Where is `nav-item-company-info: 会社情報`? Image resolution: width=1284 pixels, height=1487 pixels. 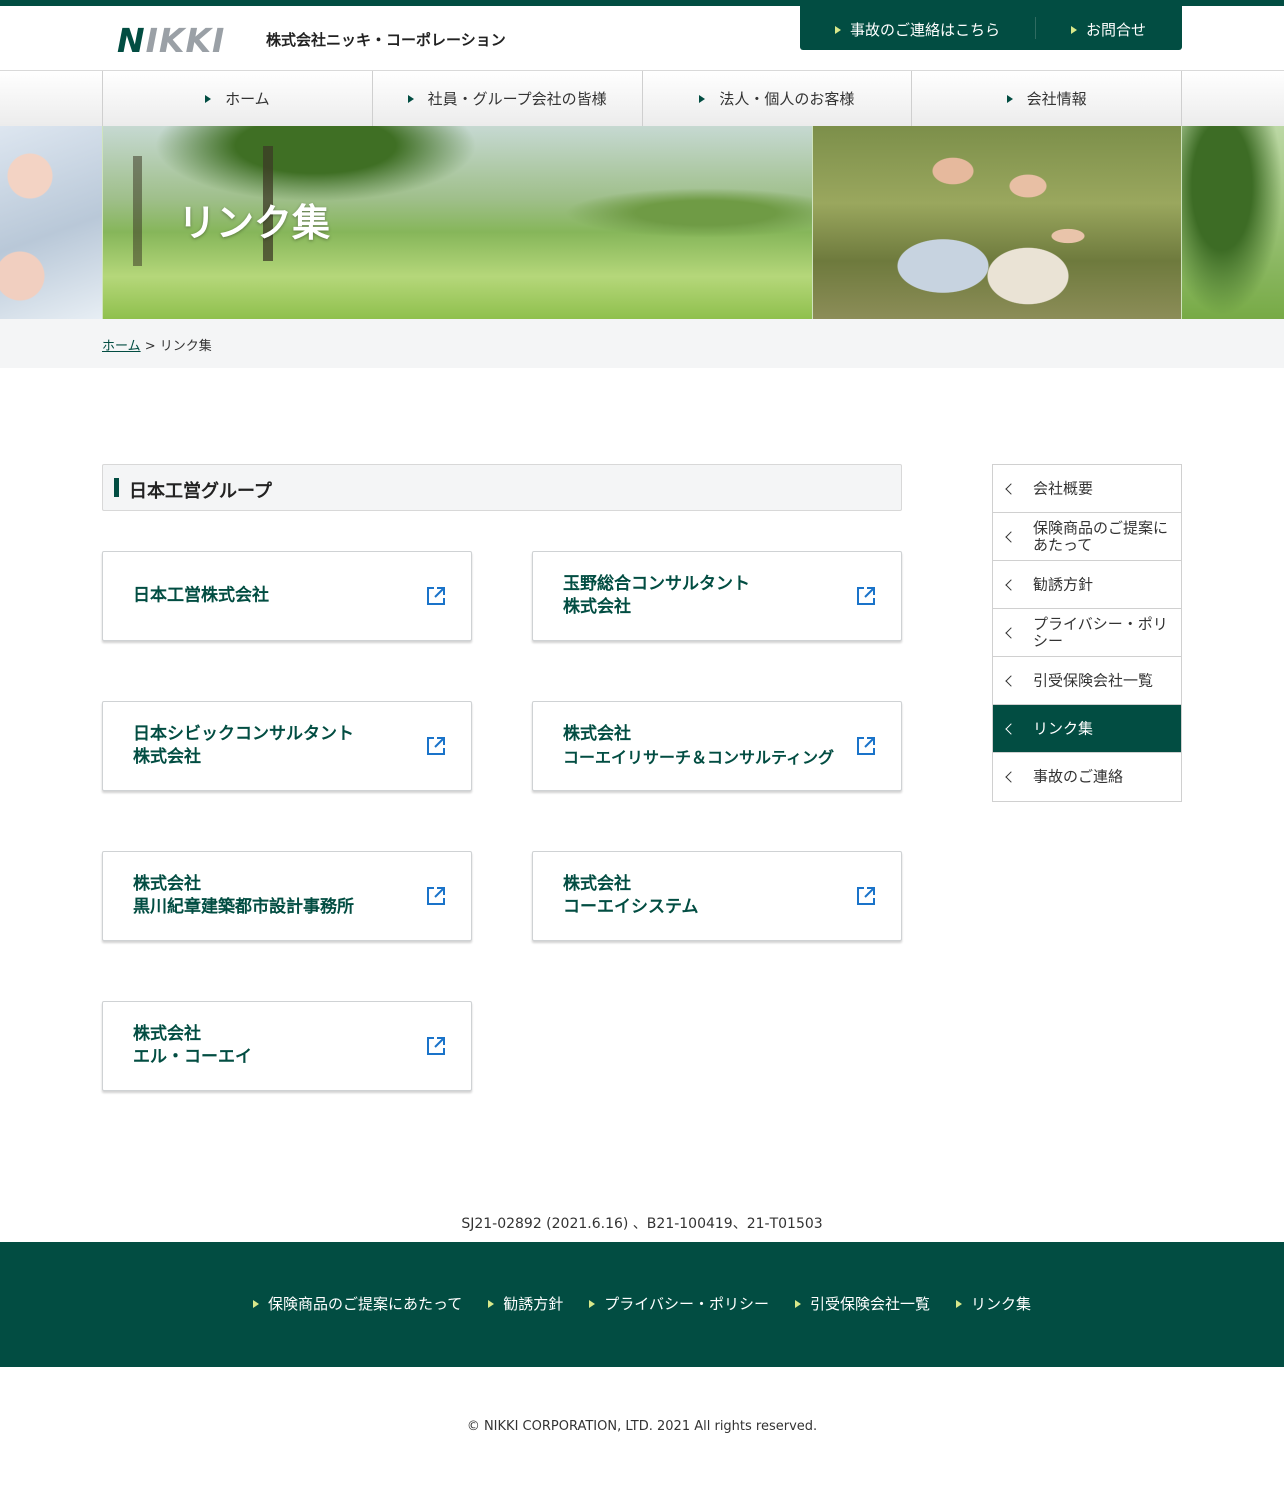
nav-item-company-info: 会社情報 is located at coordinates (1047, 98).